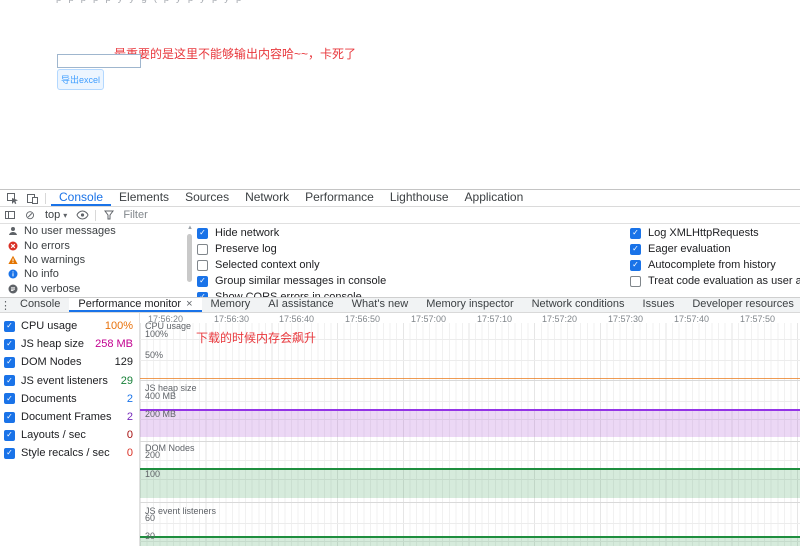 This screenshot has width=800, height=546. Describe the element at coordinates (339, 198) in the screenshot. I see `tab-performance: Performance` at that location.